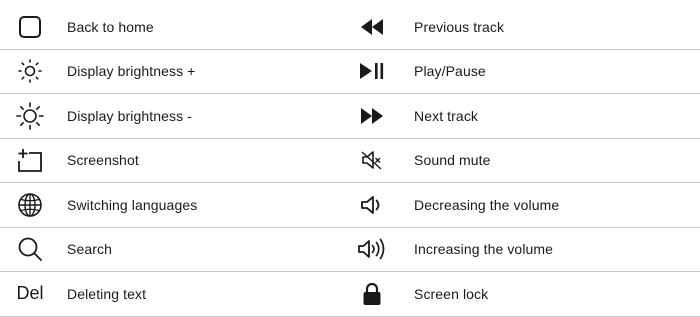 This screenshot has height=317, width=700. What do you see at coordinates (175, 161) in the screenshot?
I see `shortcut-row-screenshot: Screenshot` at bounding box center [175, 161].